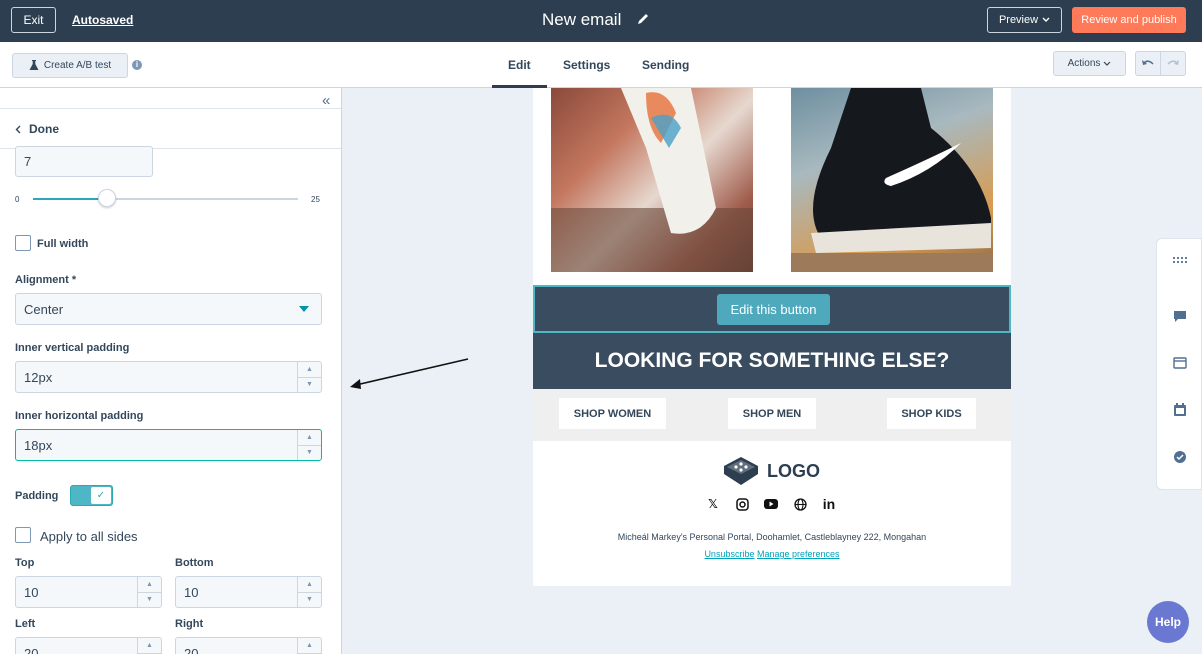 The height and width of the screenshot is (654, 1202). What do you see at coordinates (23, 535) in the screenshot?
I see `apply-to-all-sides-checkbox` at bounding box center [23, 535].